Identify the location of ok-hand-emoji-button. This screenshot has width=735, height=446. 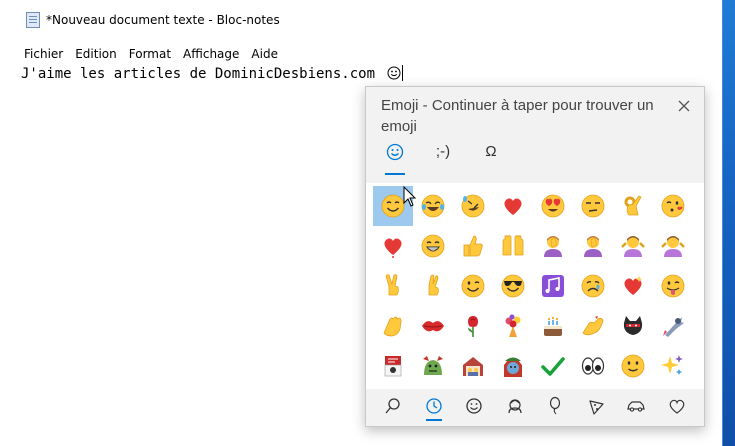
(633, 206).